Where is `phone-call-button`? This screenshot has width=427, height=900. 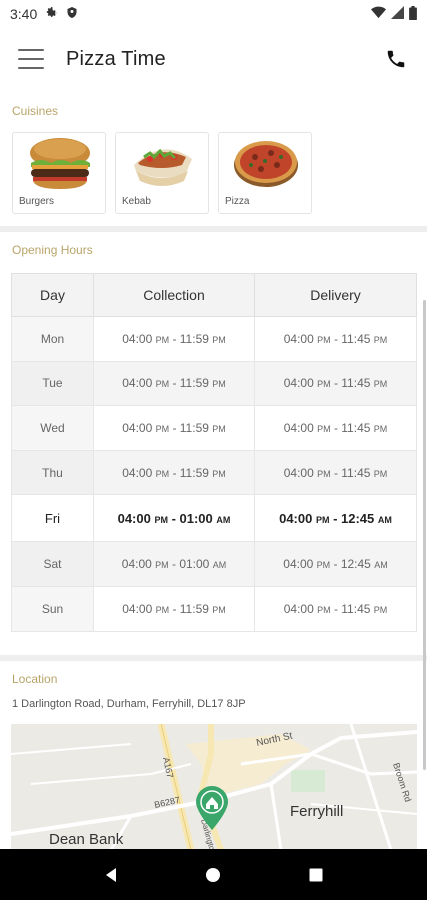
phone-call-button is located at coordinates (396, 59).